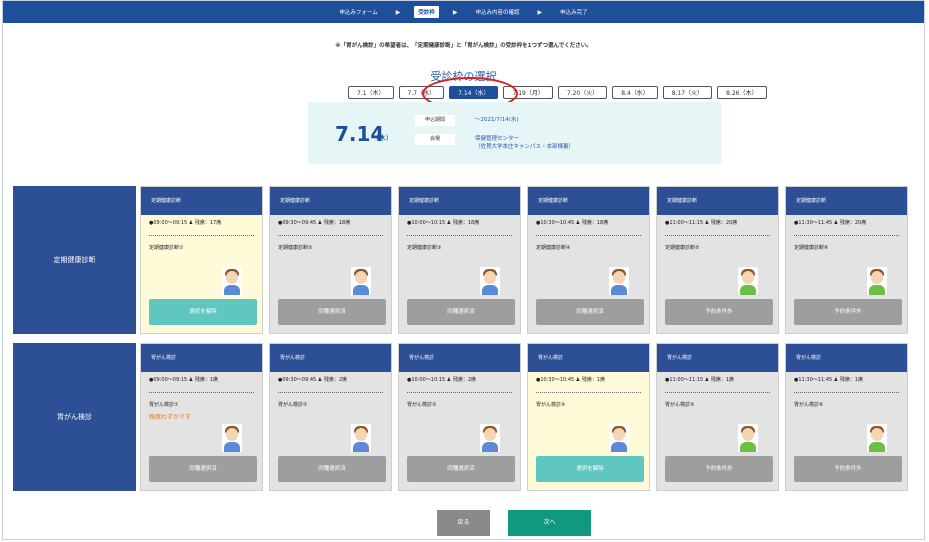 Image resolution: width=929 pixels, height=542 pixels. Describe the element at coordinates (74, 417) in the screenshot. I see `row-label: 胃がん検診` at that location.